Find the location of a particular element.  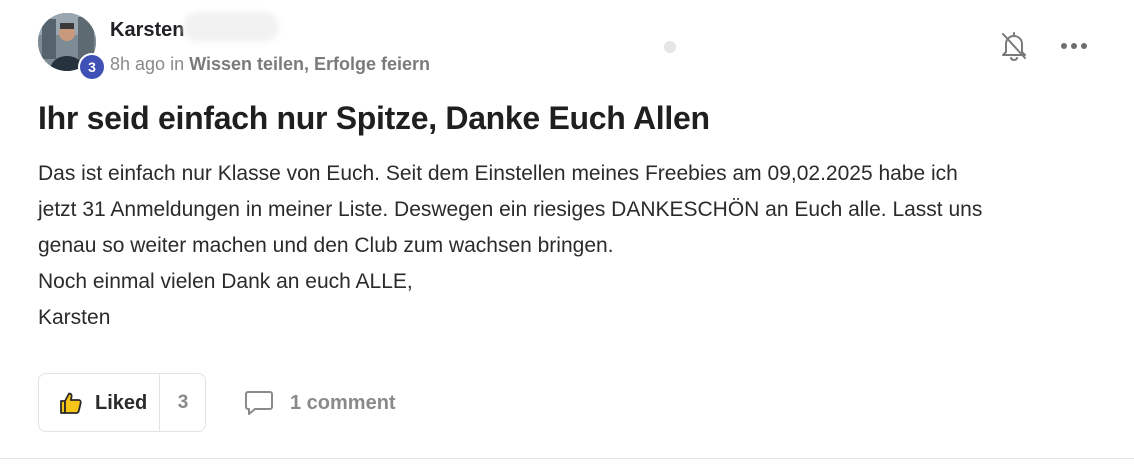

like-count: 3 is located at coordinates (183, 402).